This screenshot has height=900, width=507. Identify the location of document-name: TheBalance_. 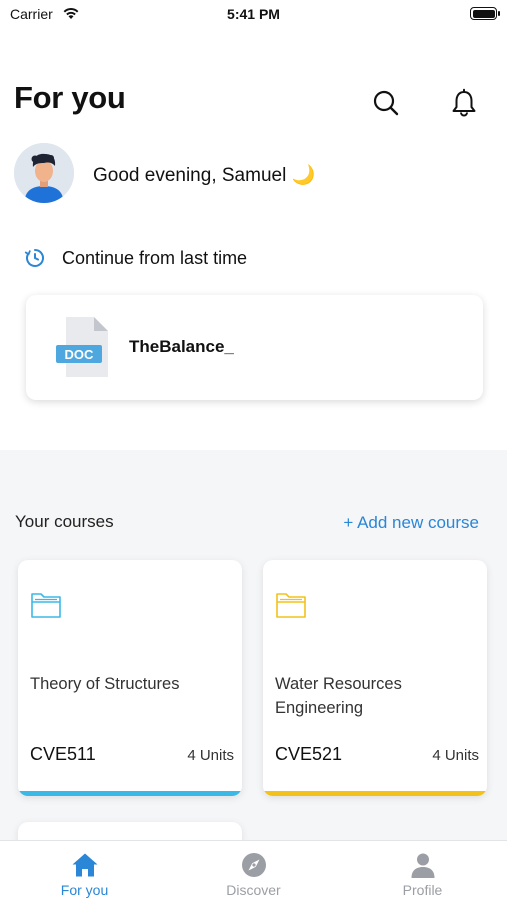
(181, 346).